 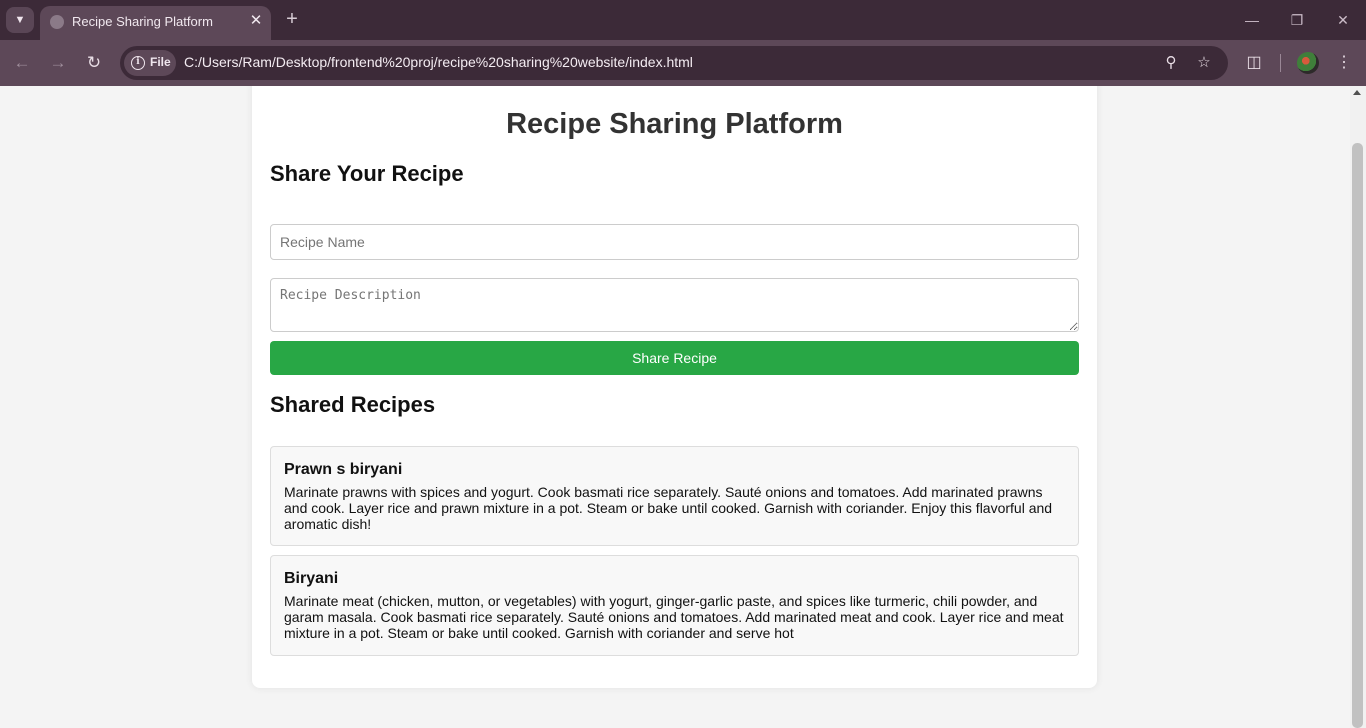 I want to click on scroll-thumb, so click(x=1357, y=435).